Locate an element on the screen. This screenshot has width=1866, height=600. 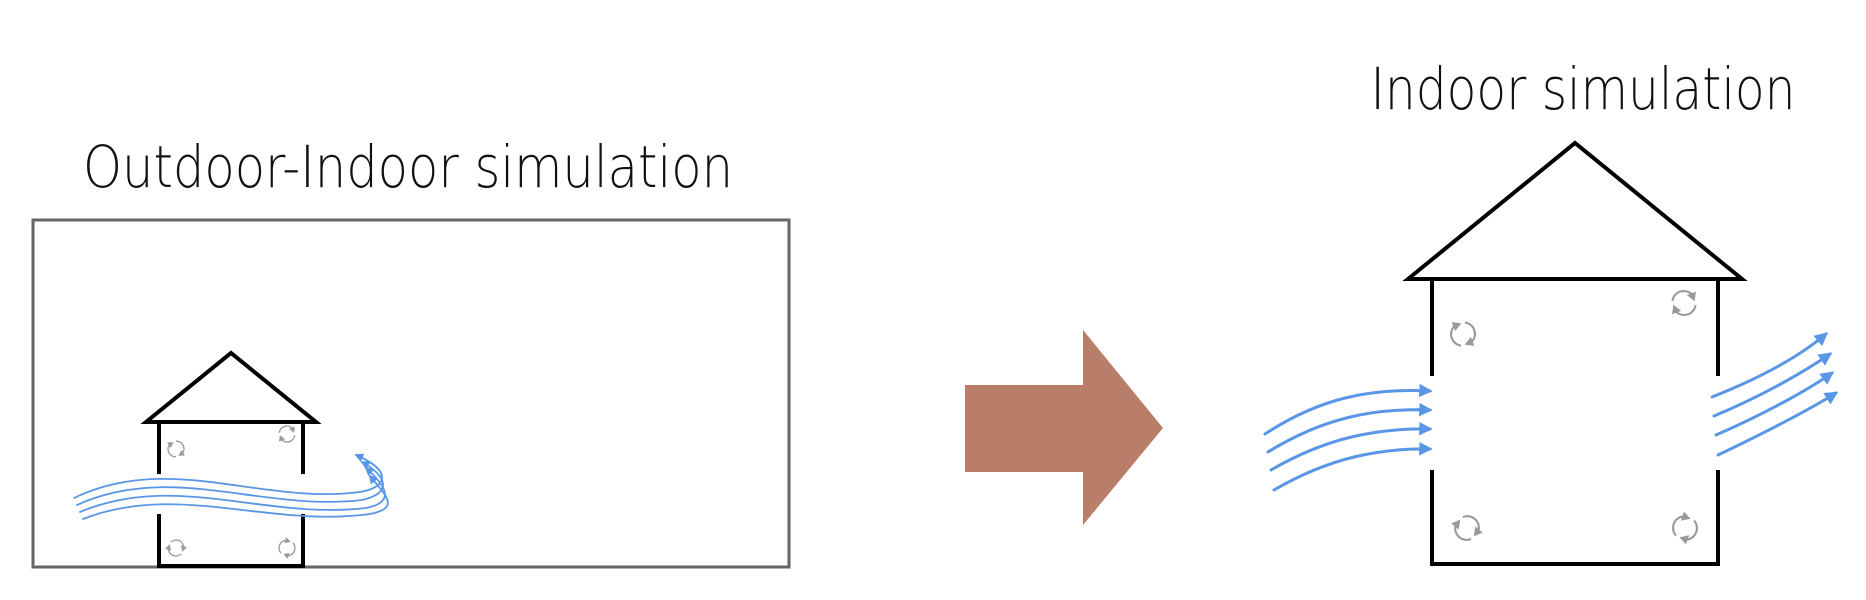
inflow-airflow is located at coordinates (1348, 437).